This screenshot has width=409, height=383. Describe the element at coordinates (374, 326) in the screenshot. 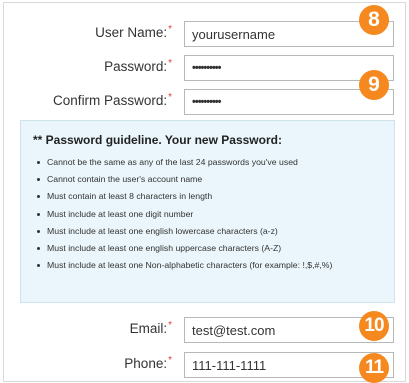

I see `step-badge-10: 10` at that location.